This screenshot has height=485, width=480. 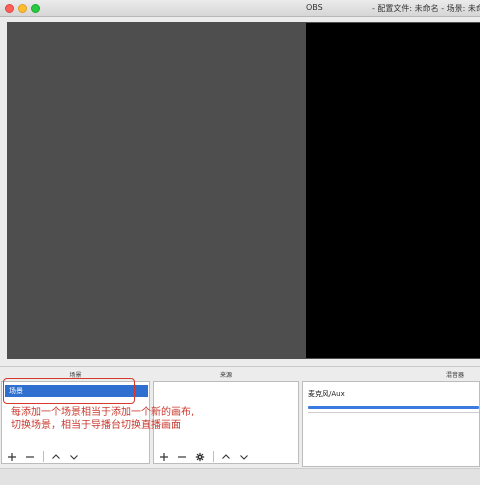 I want to click on scenes-toolbar, so click(x=45, y=456).